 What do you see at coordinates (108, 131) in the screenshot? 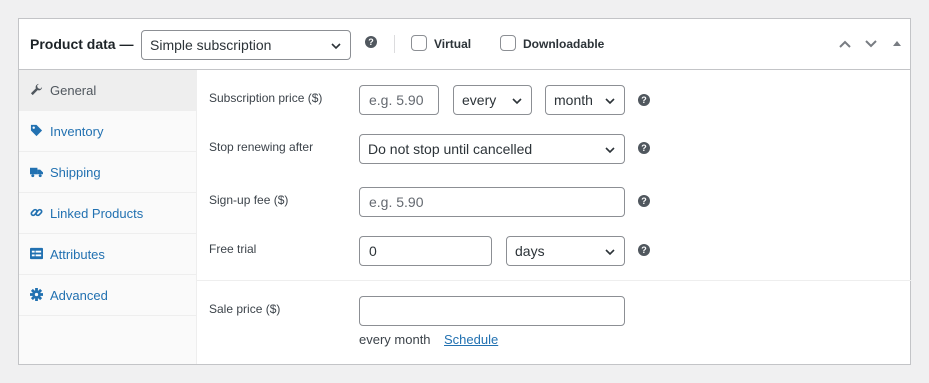
I see `tab-inventory: Inventory` at bounding box center [108, 131].